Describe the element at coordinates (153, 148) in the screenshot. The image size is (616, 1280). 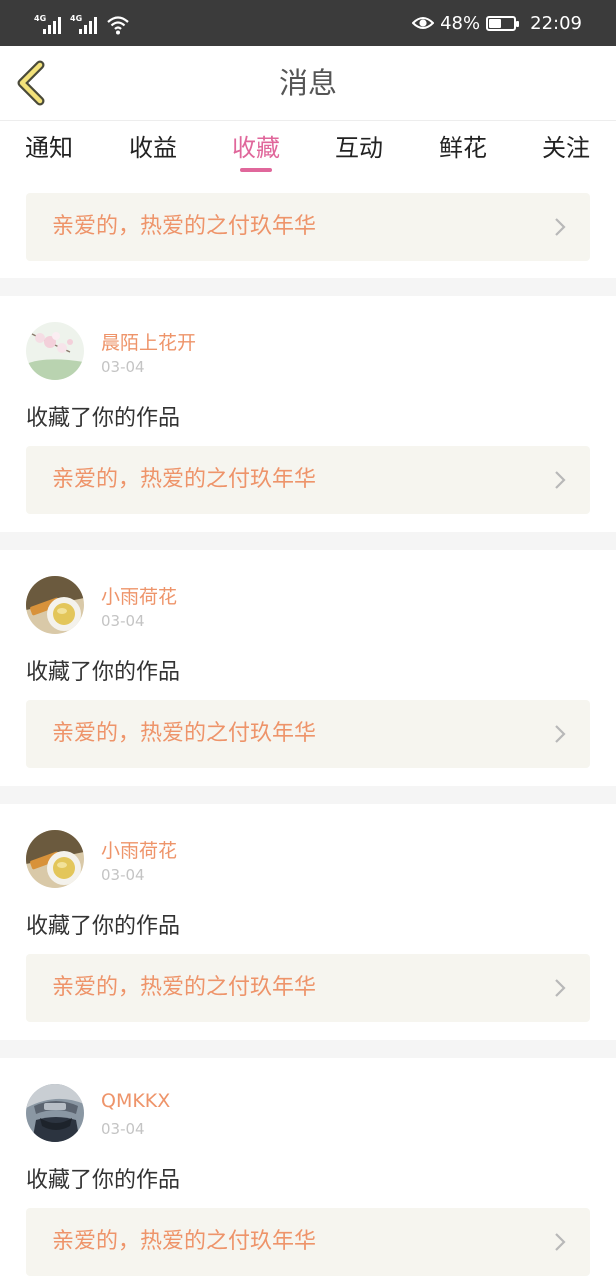
I see `tab-label: 收益` at that location.